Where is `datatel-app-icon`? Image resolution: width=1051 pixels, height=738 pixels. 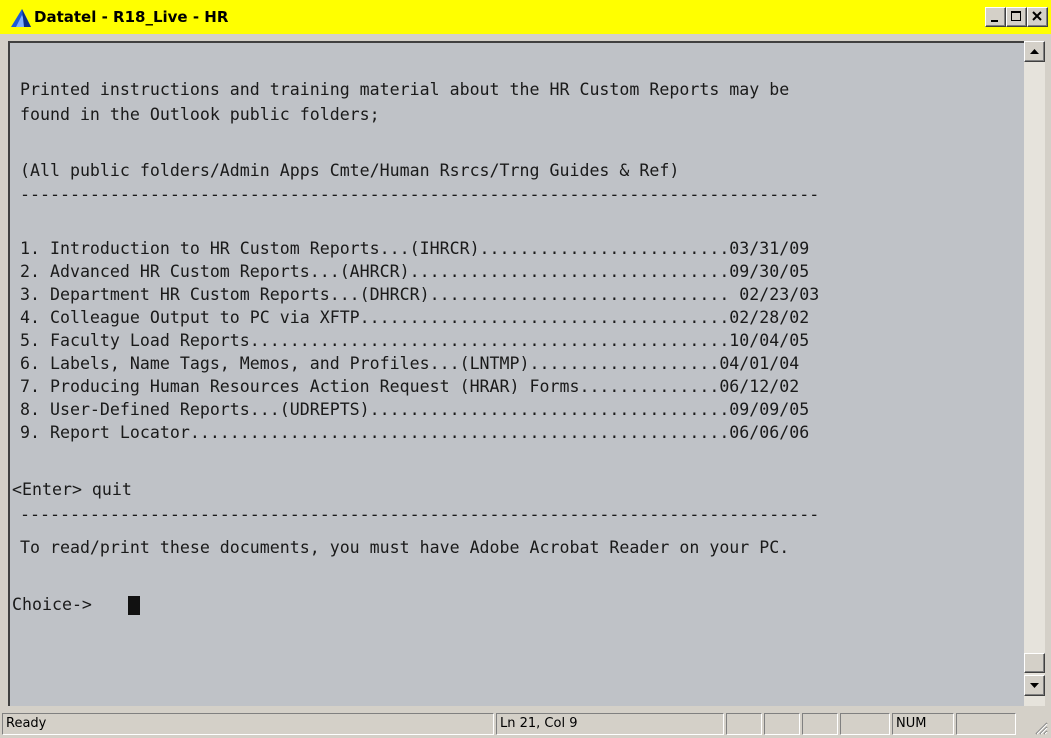
datatel-app-icon is located at coordinates (21, 18).